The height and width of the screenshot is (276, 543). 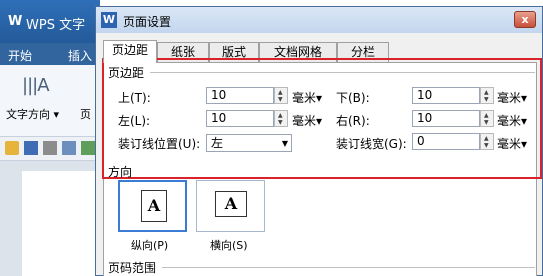 What do you see at coordinates (12, 148) in the screenshot?
I see `open-folder-icon` at bounding box center [12, 148].